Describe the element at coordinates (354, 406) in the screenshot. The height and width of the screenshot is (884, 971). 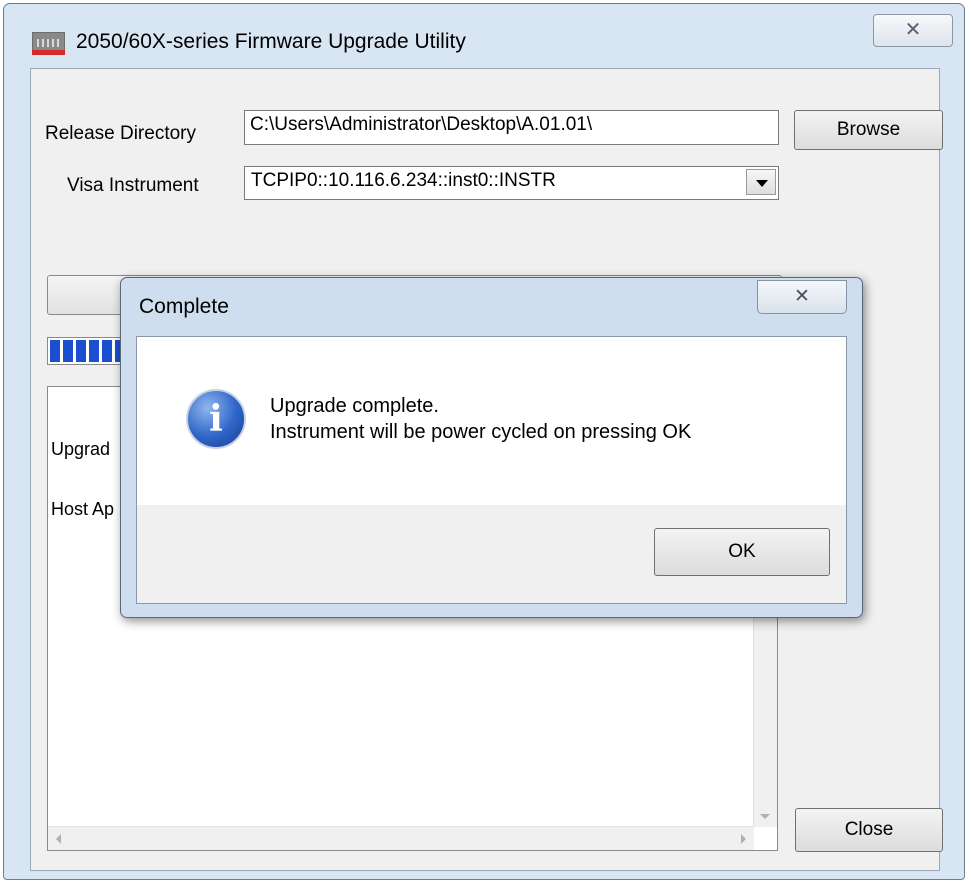
I see `message-line: Upgrade complete.` at that location.